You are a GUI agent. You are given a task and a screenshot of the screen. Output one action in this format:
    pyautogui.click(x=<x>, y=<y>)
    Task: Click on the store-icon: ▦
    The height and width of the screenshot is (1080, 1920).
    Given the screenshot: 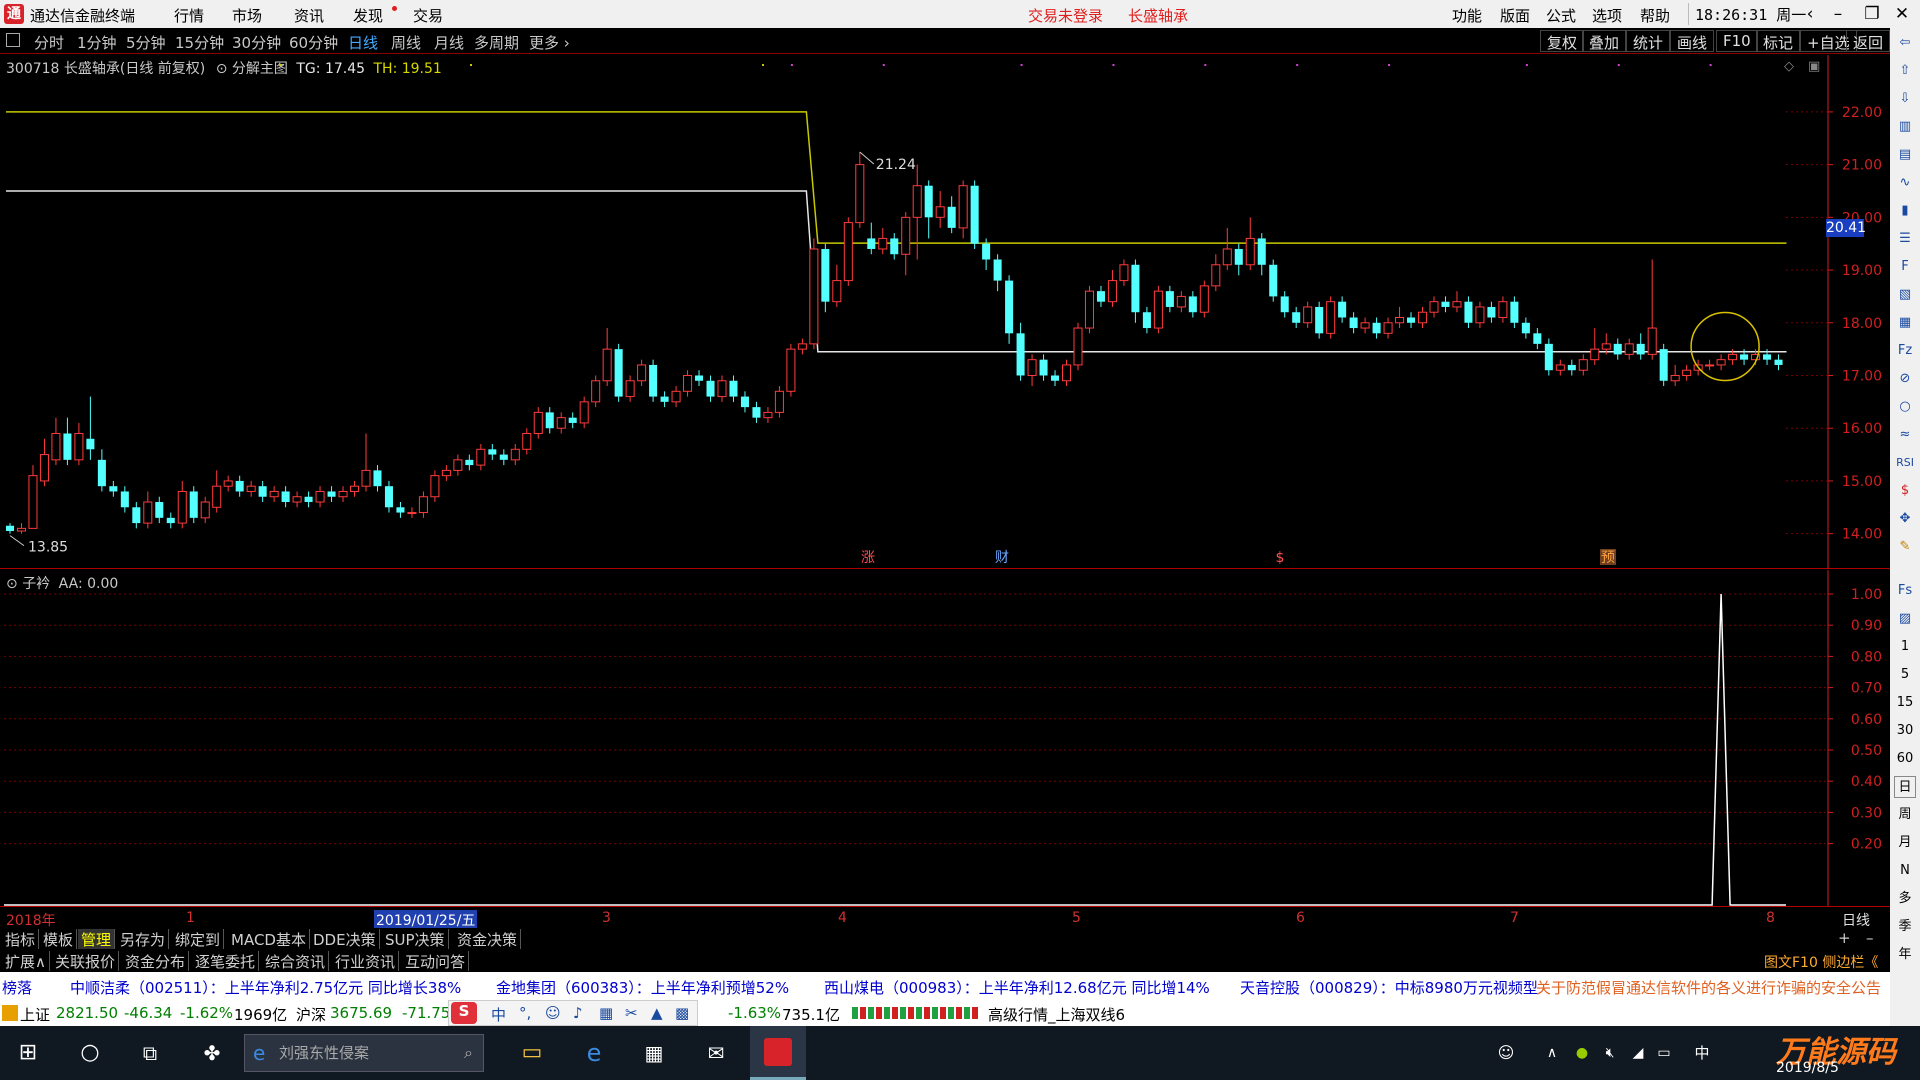 What is the action you would take?
    pyautogui.click(x=654, y=1053)
    